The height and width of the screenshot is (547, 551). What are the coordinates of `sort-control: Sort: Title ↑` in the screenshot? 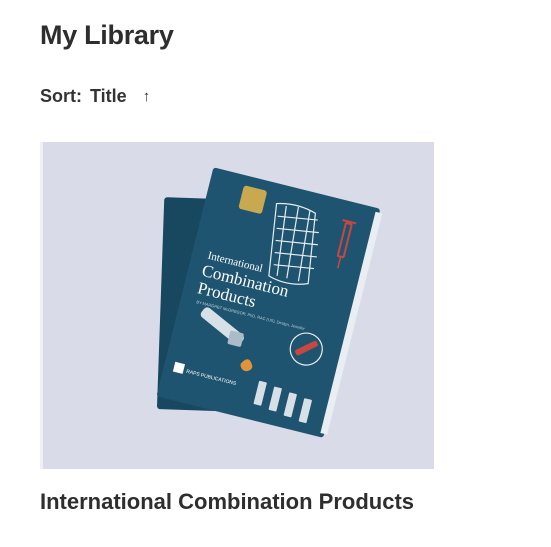 It's located at (95, 96).